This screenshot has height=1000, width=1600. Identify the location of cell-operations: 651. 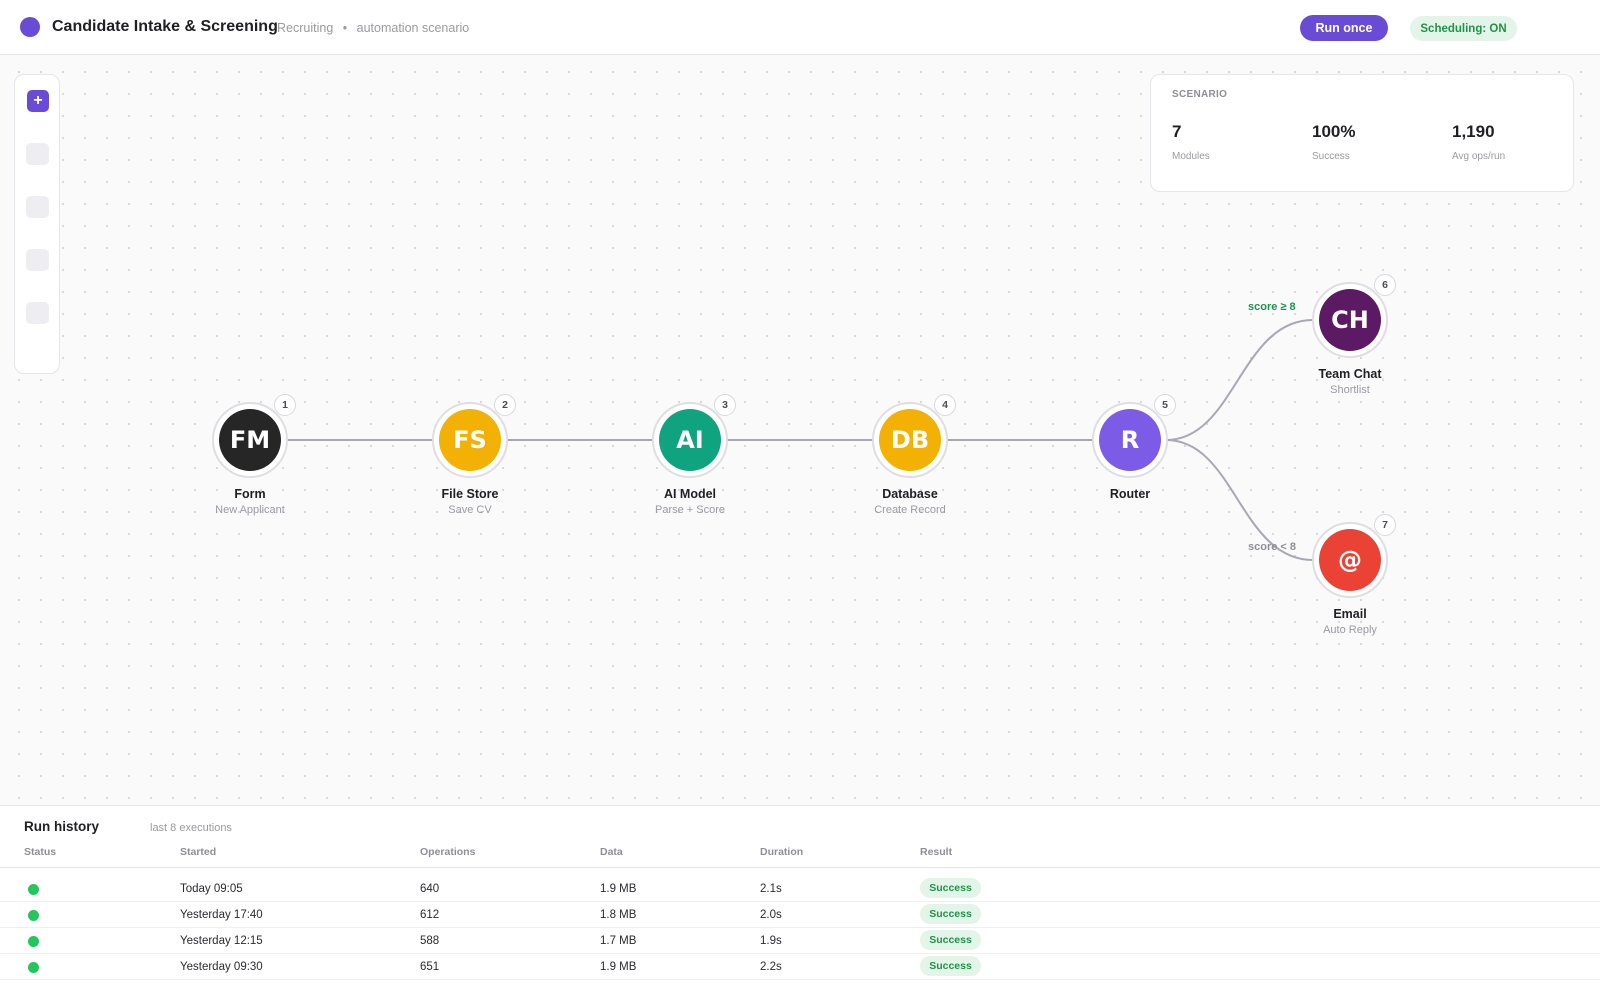
(430, 967).